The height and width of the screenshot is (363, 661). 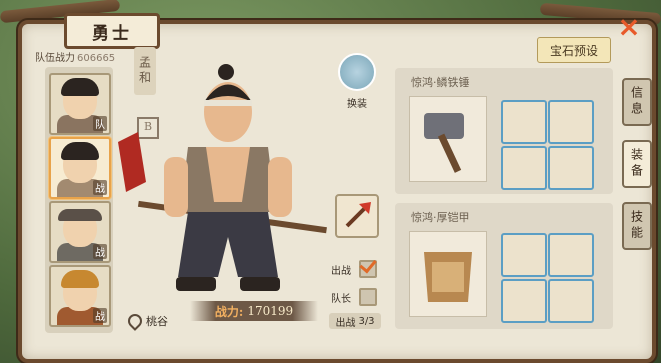 I want to click on sortie-count: 出战 3/3, so click(x=355, y=321).